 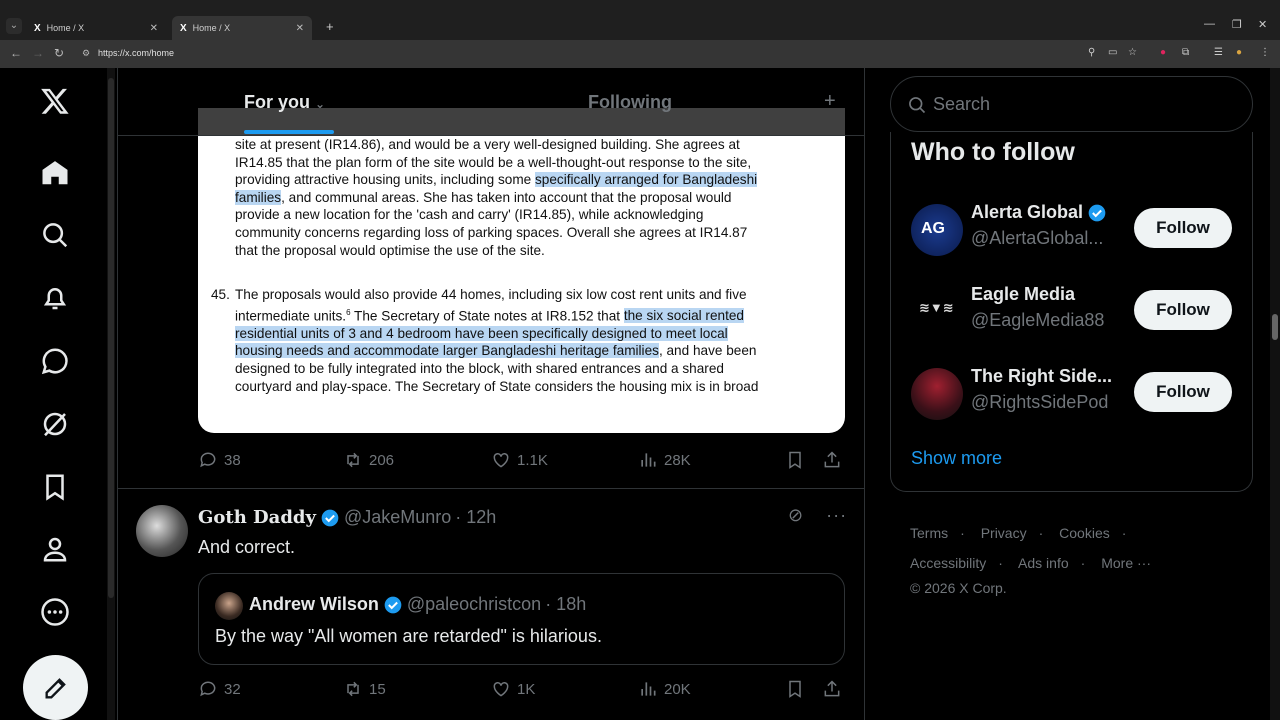 What do you see at coordinates (1023, 294) in the screenshot?
I see `account-name: Eagle Media` at bounding box center [1023, 294].